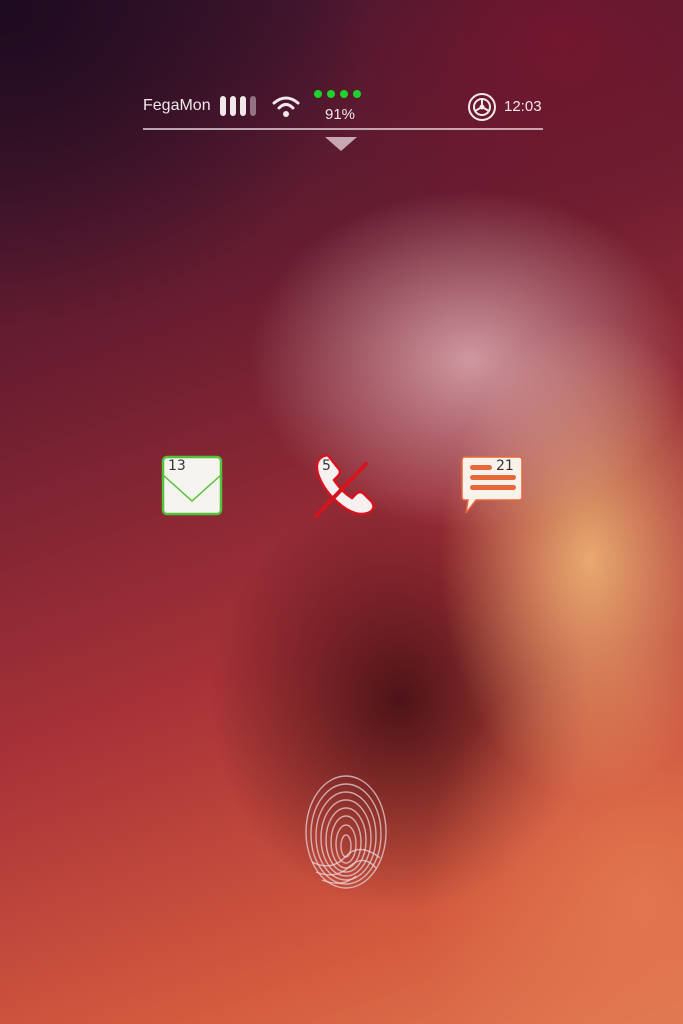 The image size is (683, 1024). Describe the element at coordinates (343, 129) in the screenshot. I see `status-divider` at that location.